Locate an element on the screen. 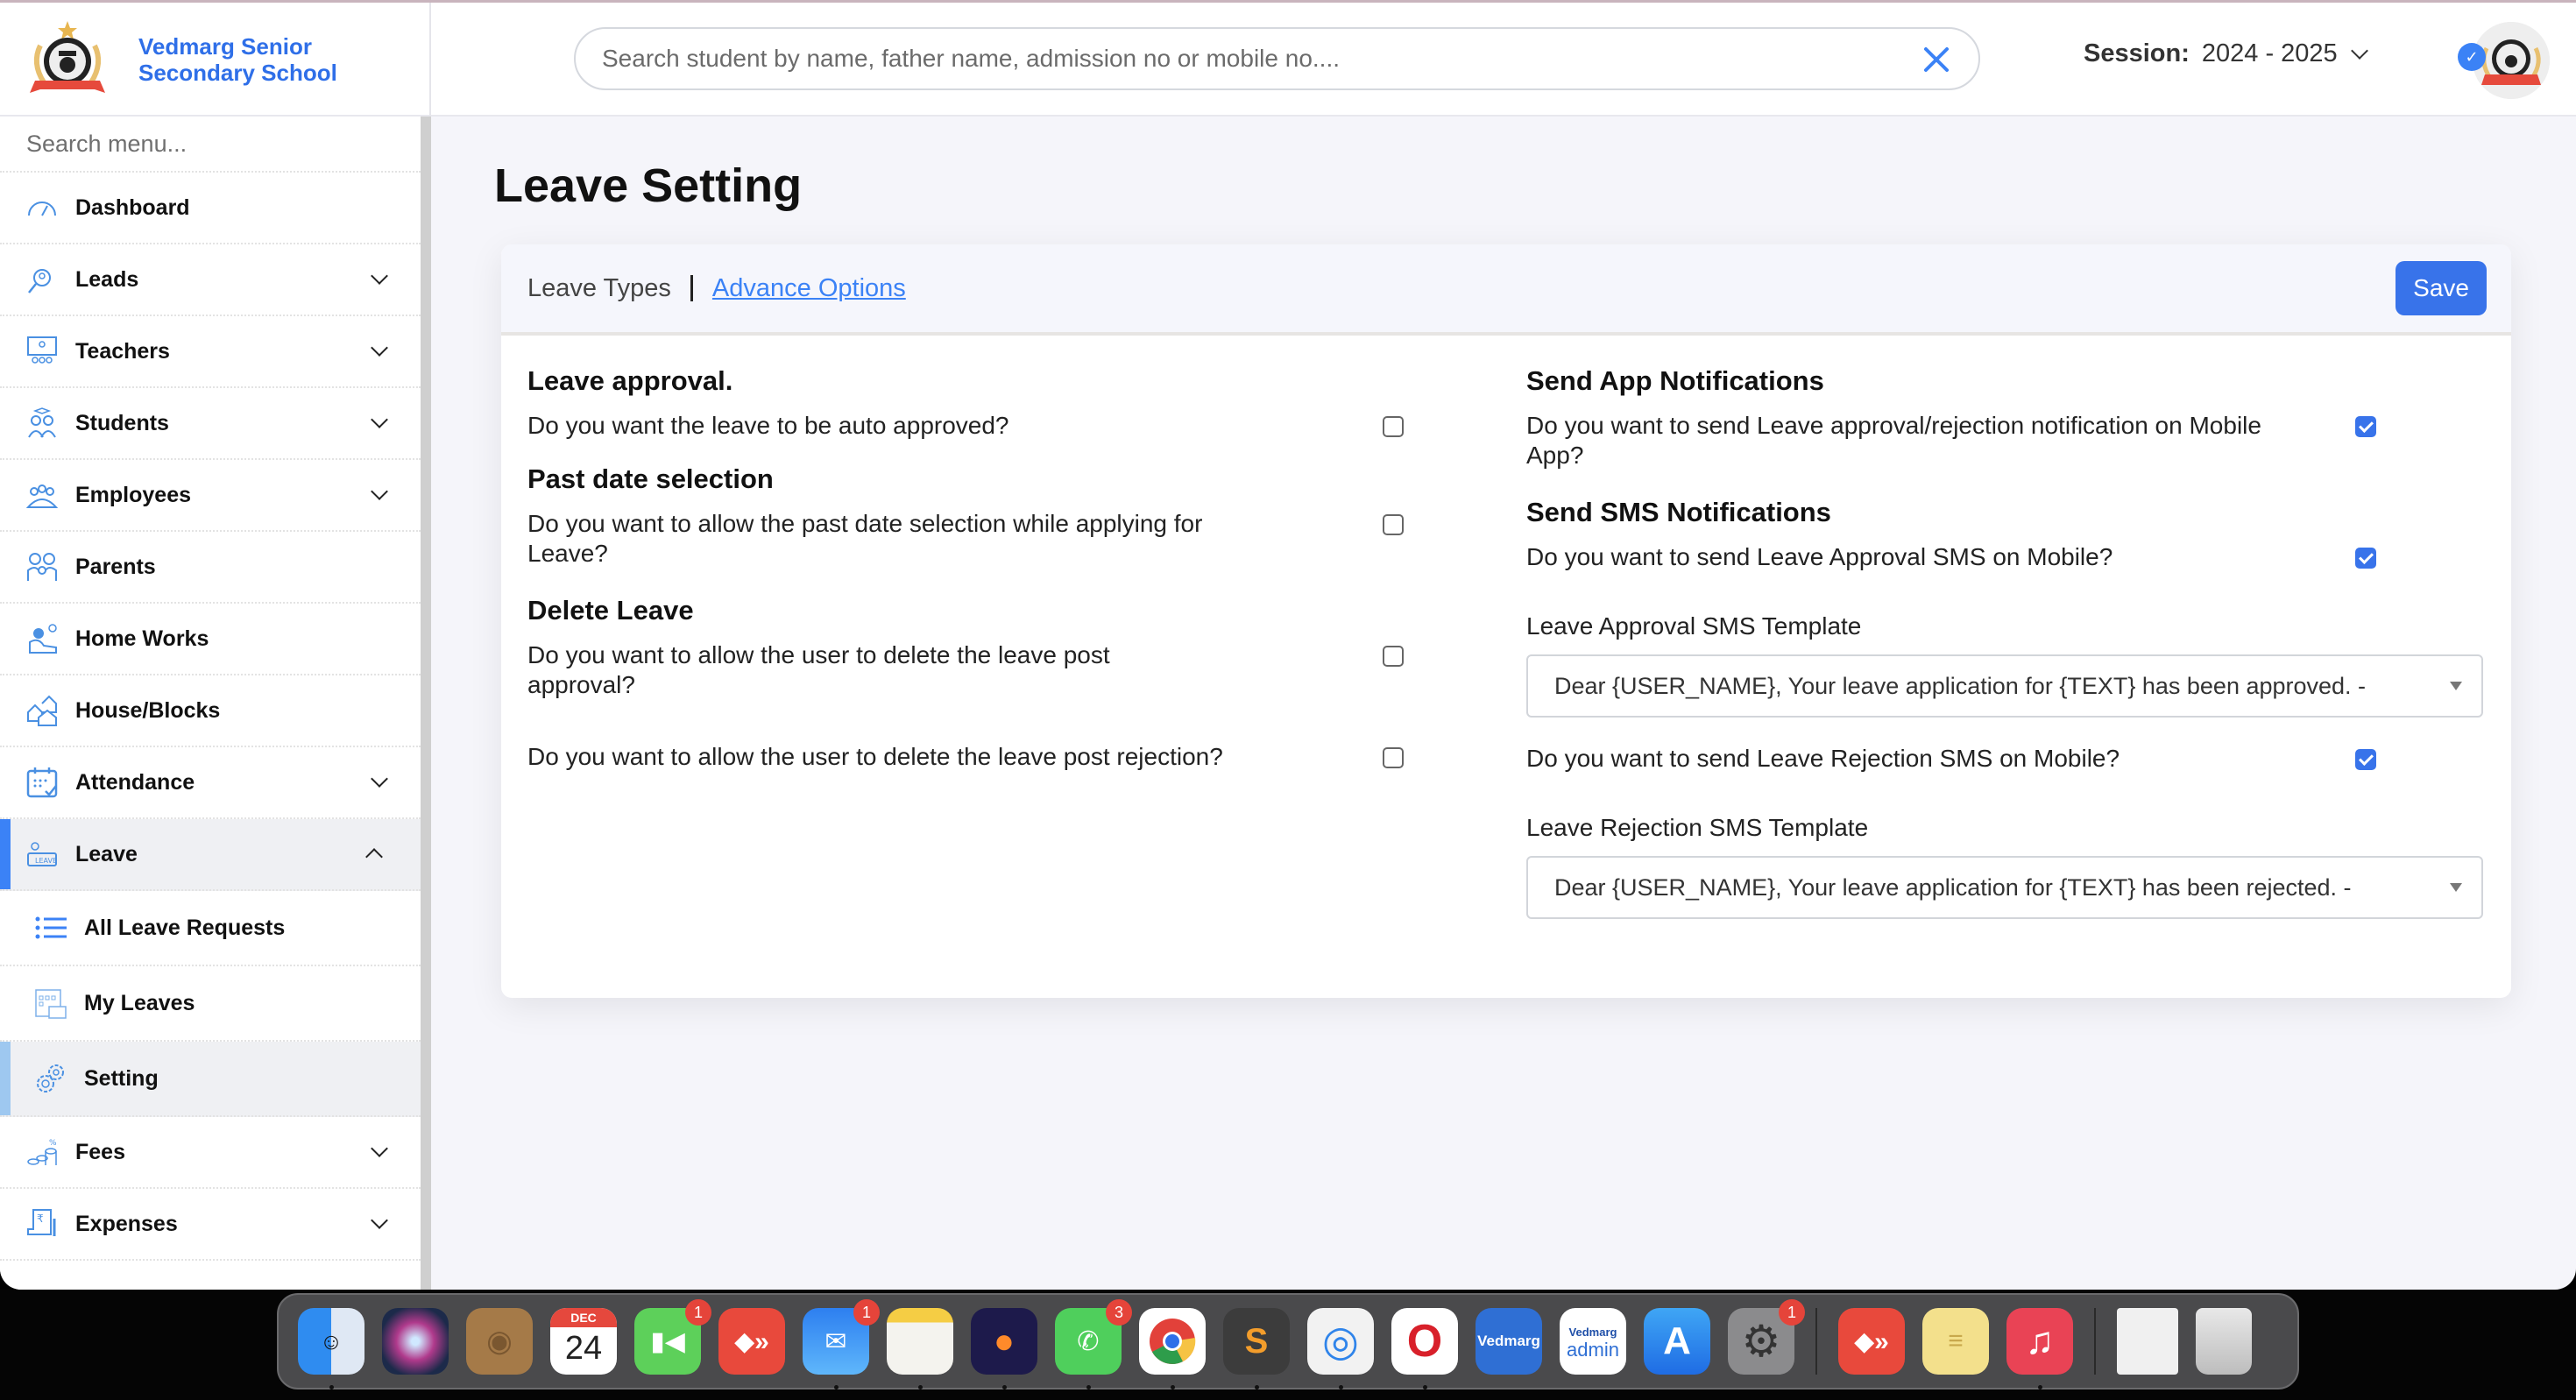 The width and height of the screenshot is (2576, 1400). sidebar-subitem-label: All Leave Requests is located at coordinates (185, 927).